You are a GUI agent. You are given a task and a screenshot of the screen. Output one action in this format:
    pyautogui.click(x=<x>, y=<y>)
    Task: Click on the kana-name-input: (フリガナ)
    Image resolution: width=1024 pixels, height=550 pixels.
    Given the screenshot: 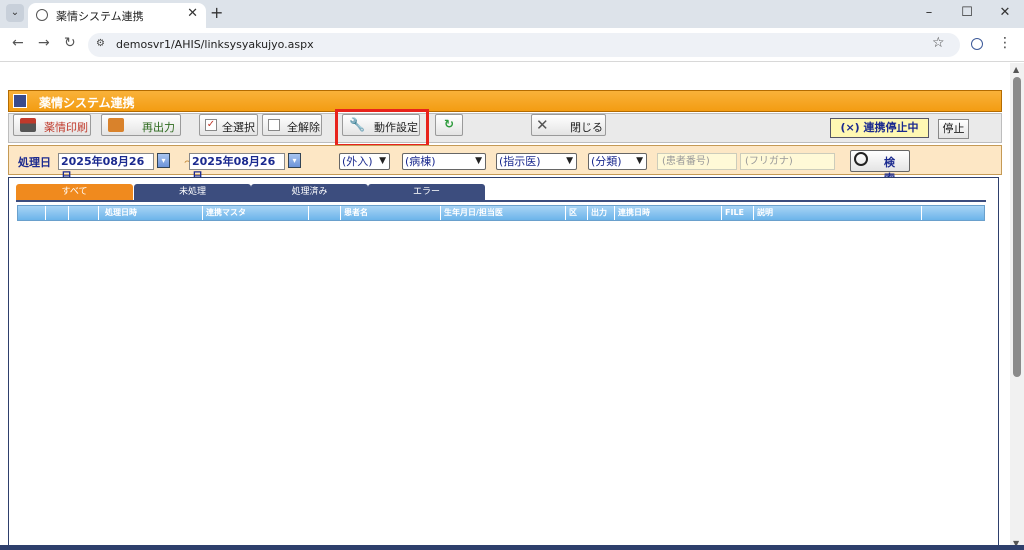 What is the action you would take?
    pyautogui.click(x=787, y=161)
    